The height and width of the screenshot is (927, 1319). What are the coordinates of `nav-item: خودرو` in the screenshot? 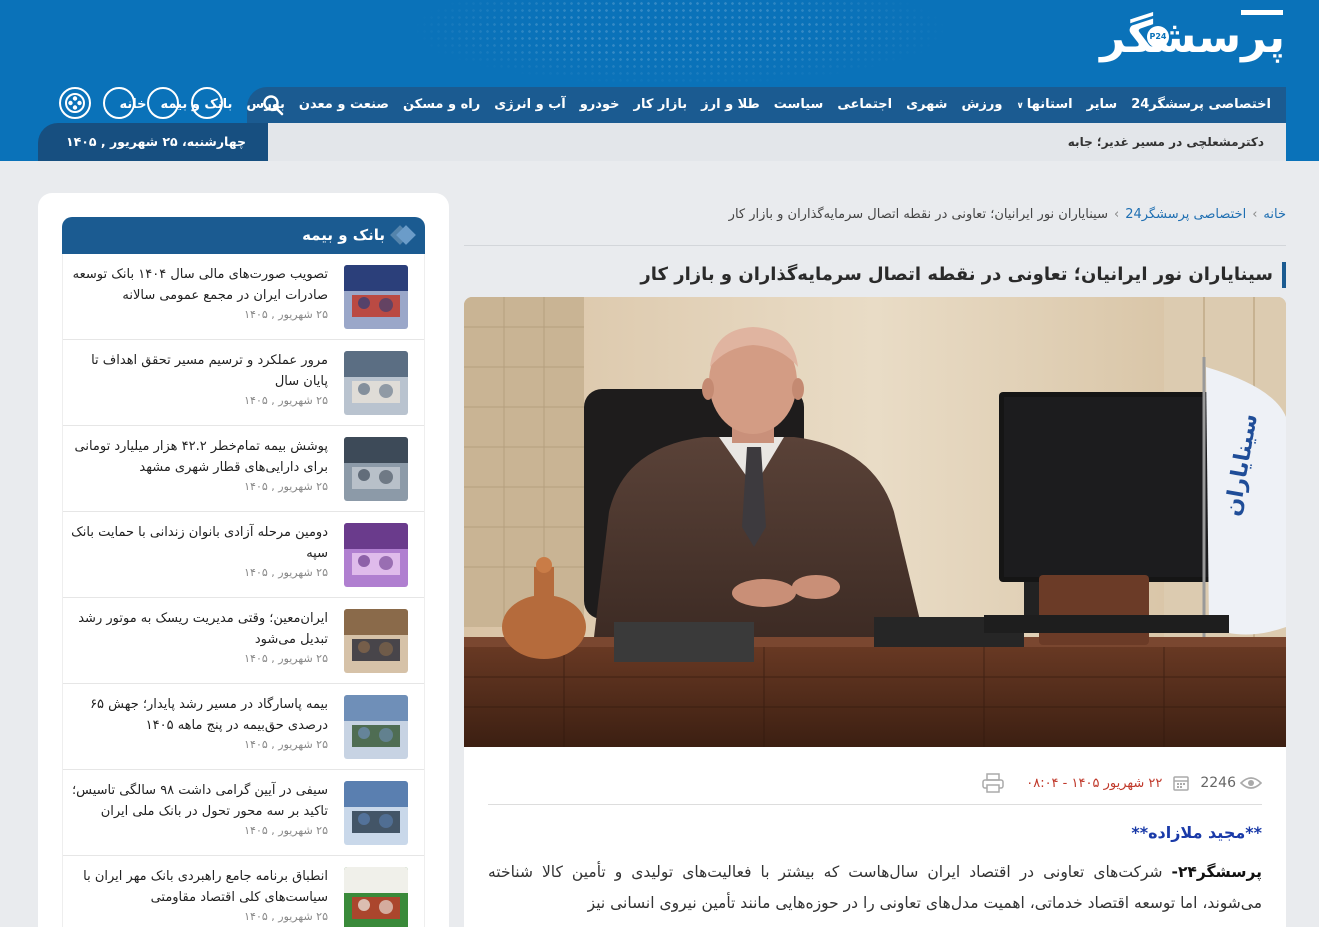 It's located at (600, 105).